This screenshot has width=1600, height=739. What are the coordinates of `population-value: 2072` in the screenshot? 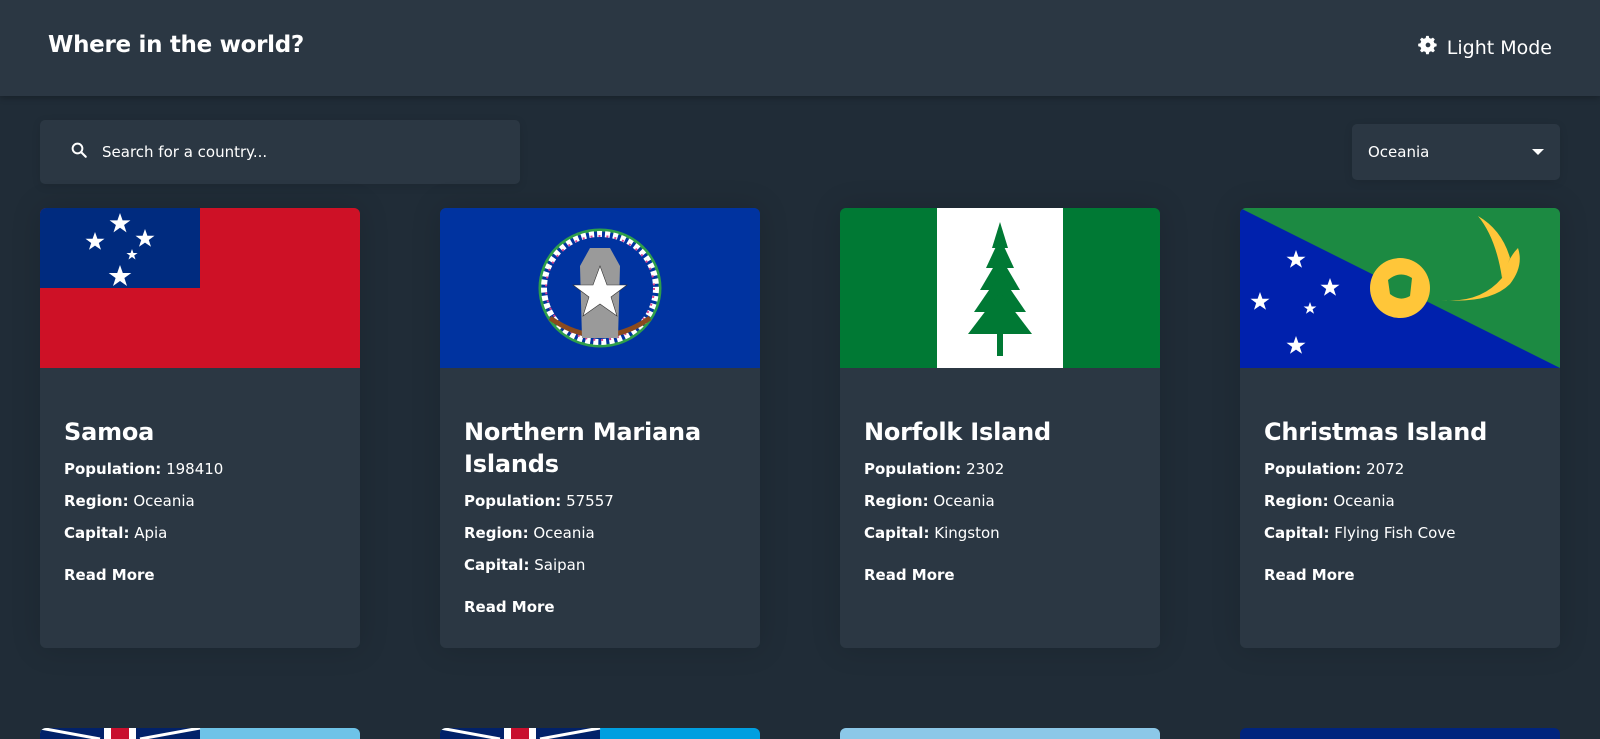 It's located at (1385, 469).